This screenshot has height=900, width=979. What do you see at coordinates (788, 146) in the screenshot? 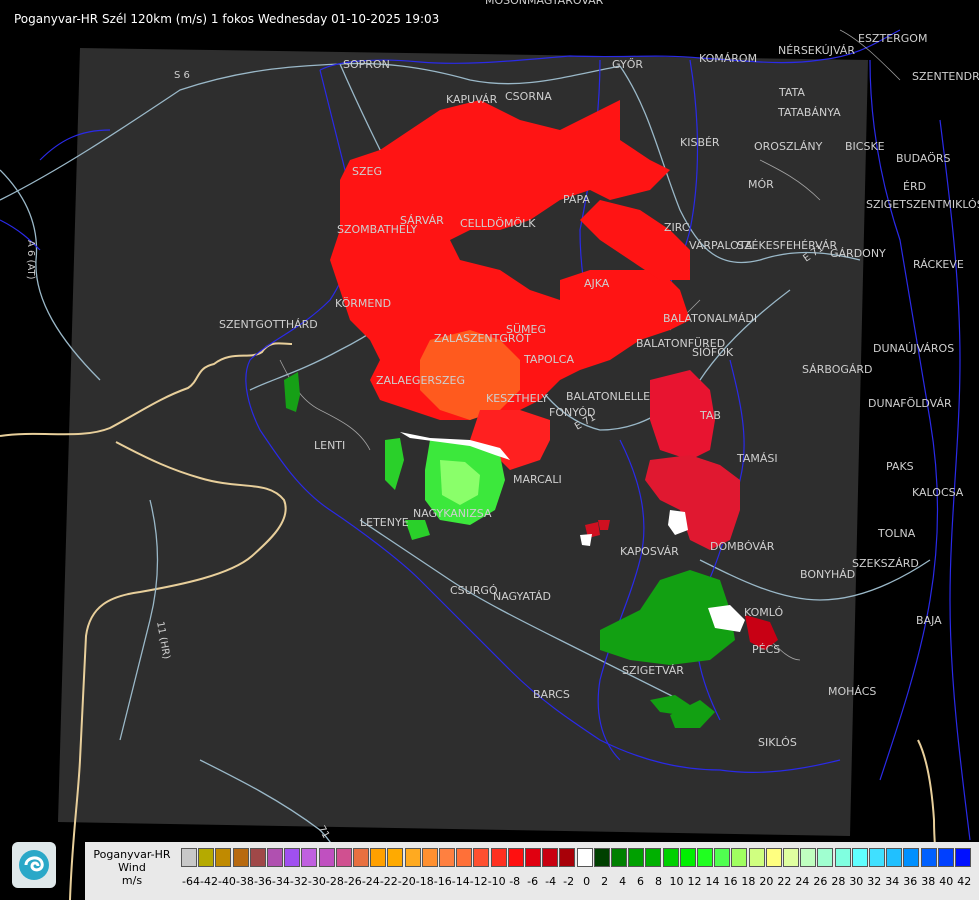
I see `city-label: OROSZLÁNY` at bounding box center [788, 146].